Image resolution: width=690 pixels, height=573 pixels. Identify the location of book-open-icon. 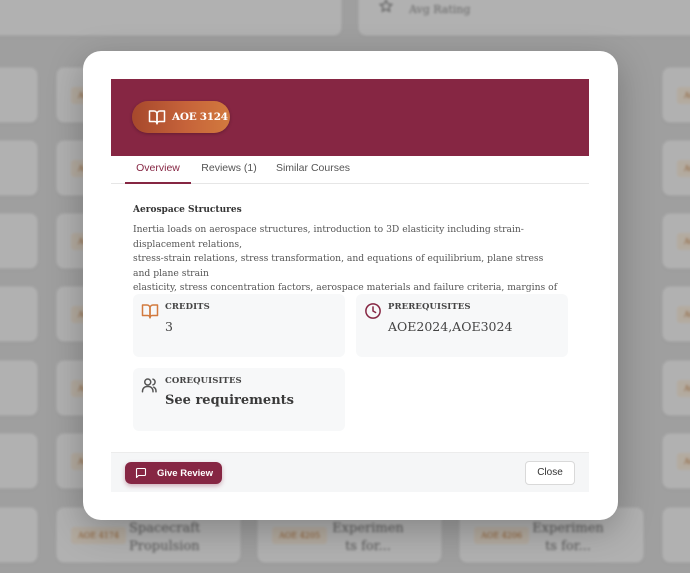
(157, 117).